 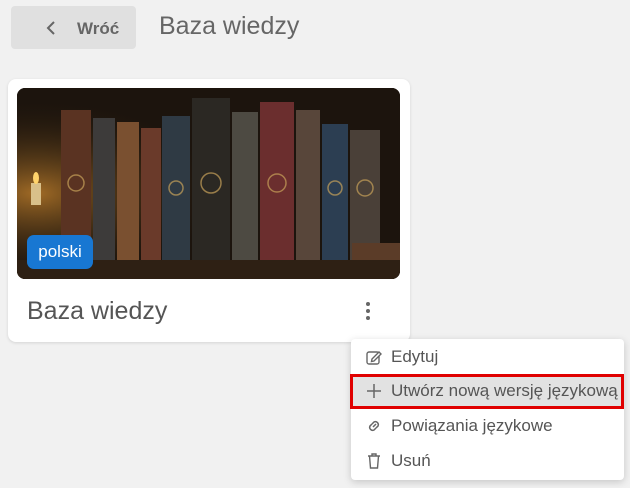 I want to click on menu-item-label: Usuń, so click(x=411, y=460).